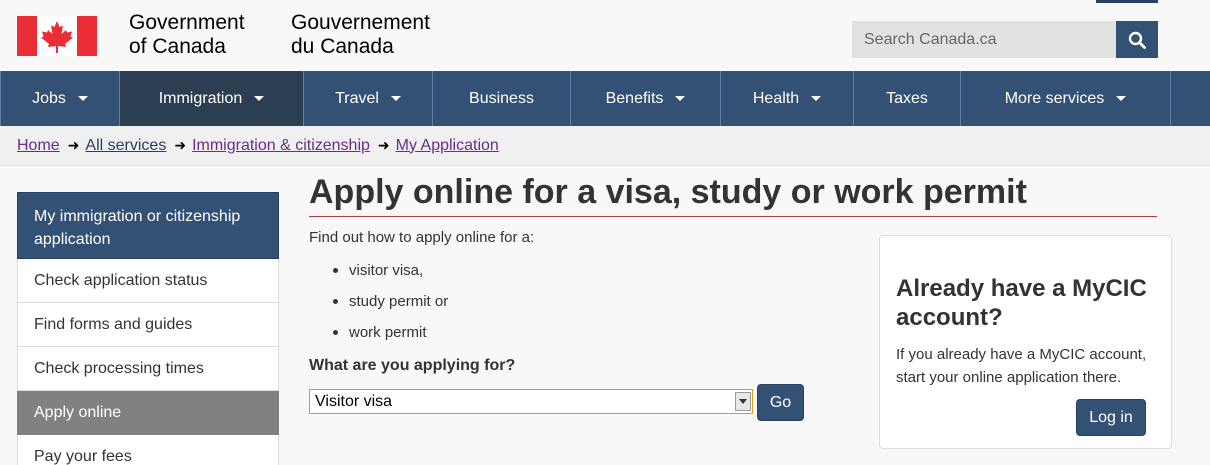 The height and width of the screenshot is (465, 1210). I want to click on nav-item-jobs: Jobs, so click(60, 98).